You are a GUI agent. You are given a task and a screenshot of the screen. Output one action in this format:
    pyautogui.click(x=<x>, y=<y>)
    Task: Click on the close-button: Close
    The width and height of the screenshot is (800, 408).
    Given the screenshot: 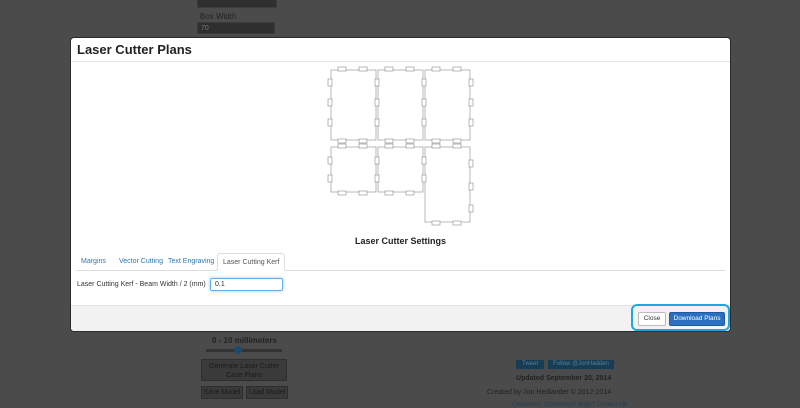 What is the action you would take?
    pyautogui.click(x=652, y=319)
    